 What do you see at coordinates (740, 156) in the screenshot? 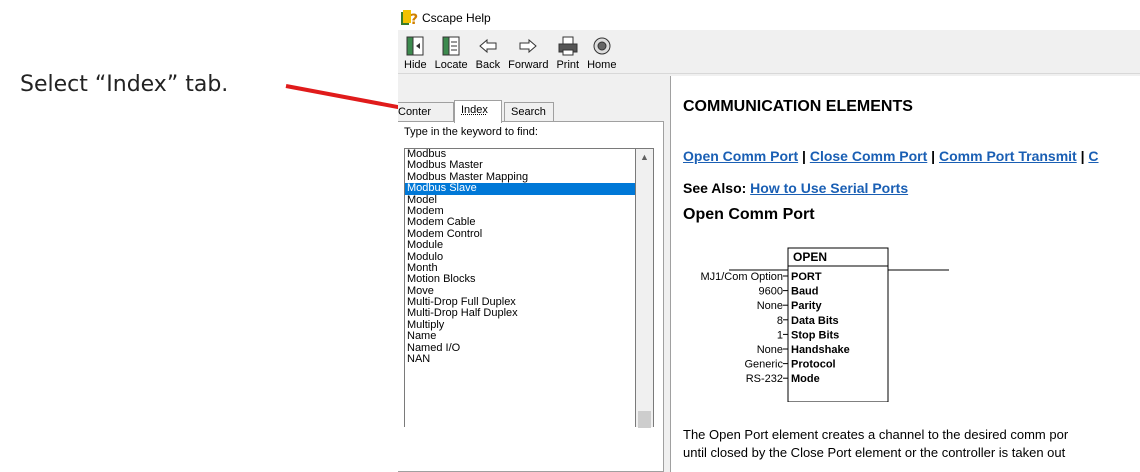
I see `link-open-comm-port: Open Comm Port` at bounding box center [740, 156].